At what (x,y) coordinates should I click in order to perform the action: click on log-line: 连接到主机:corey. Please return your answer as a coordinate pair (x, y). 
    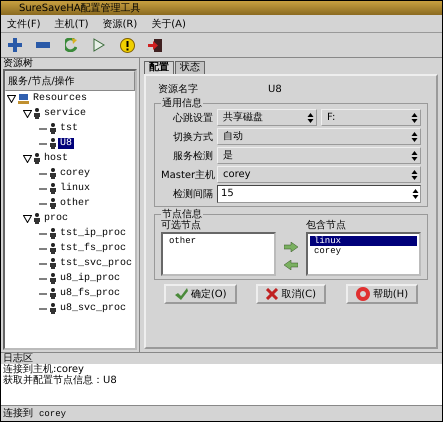
    Looking at the image, I should click on (43, 369).